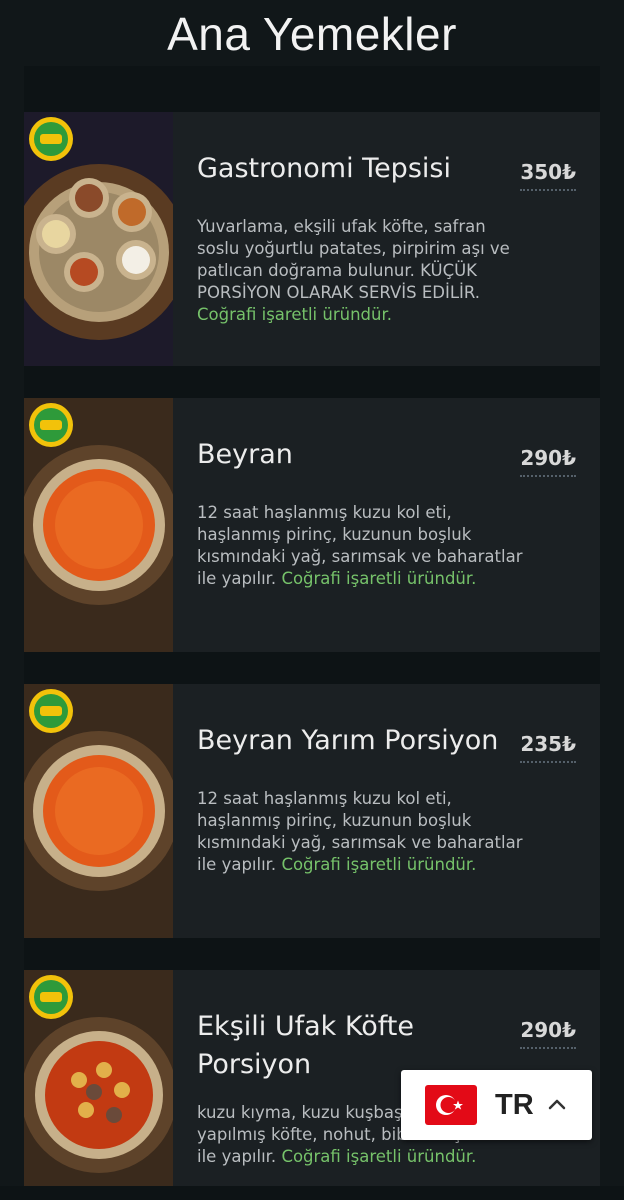 The height and width of the screenshot is (1200, 624). I want to click on dish-title: Beyran, so click(245, 454).